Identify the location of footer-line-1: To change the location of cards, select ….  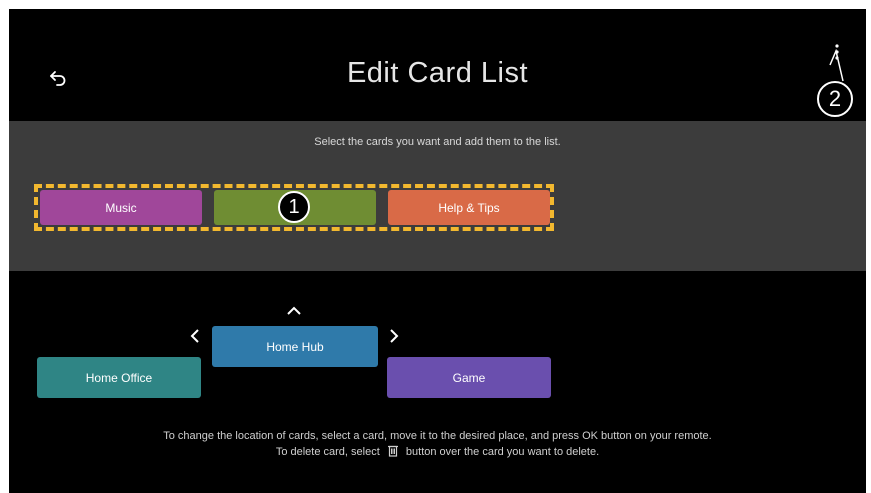
(437, 436).